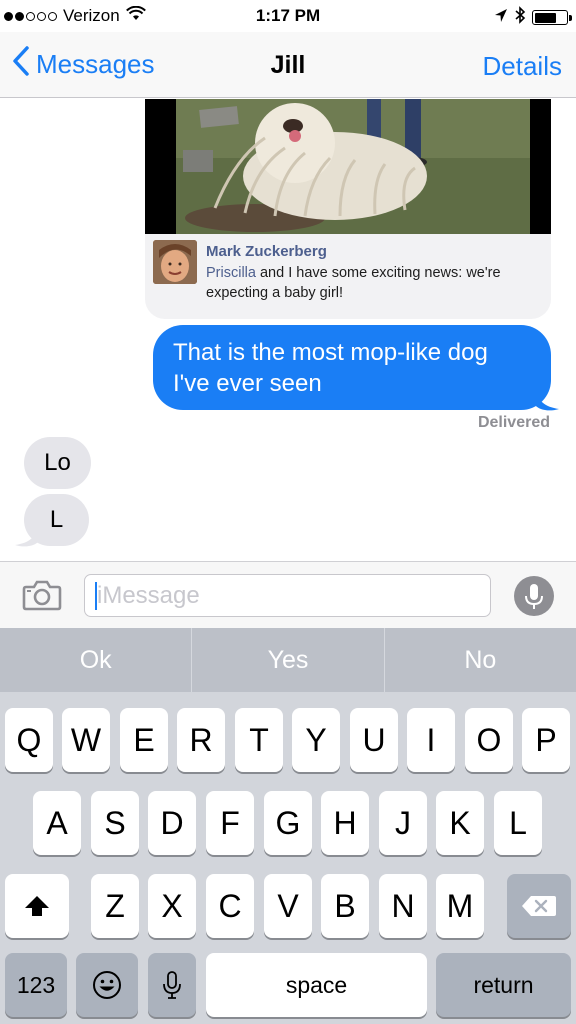 The height and width of the screenshot is (1024, 576). I want to click on link-preview-image, so click(348, 166).